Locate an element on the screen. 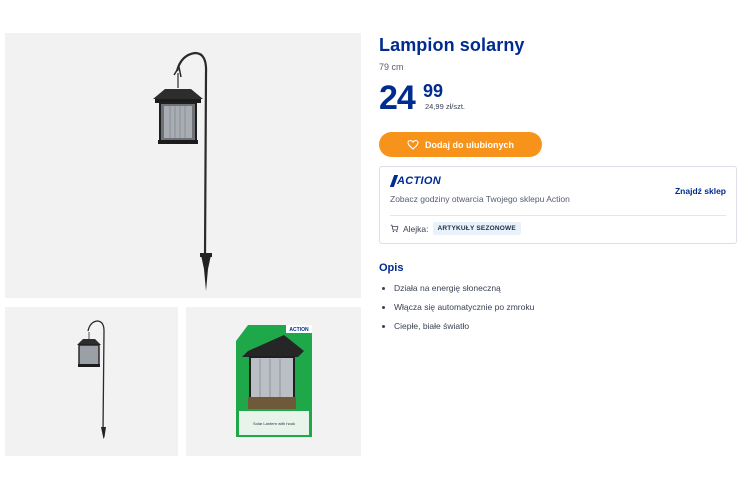 The image size is (748, 494). action-logo: ACTION is located at coordinates (415, 181).